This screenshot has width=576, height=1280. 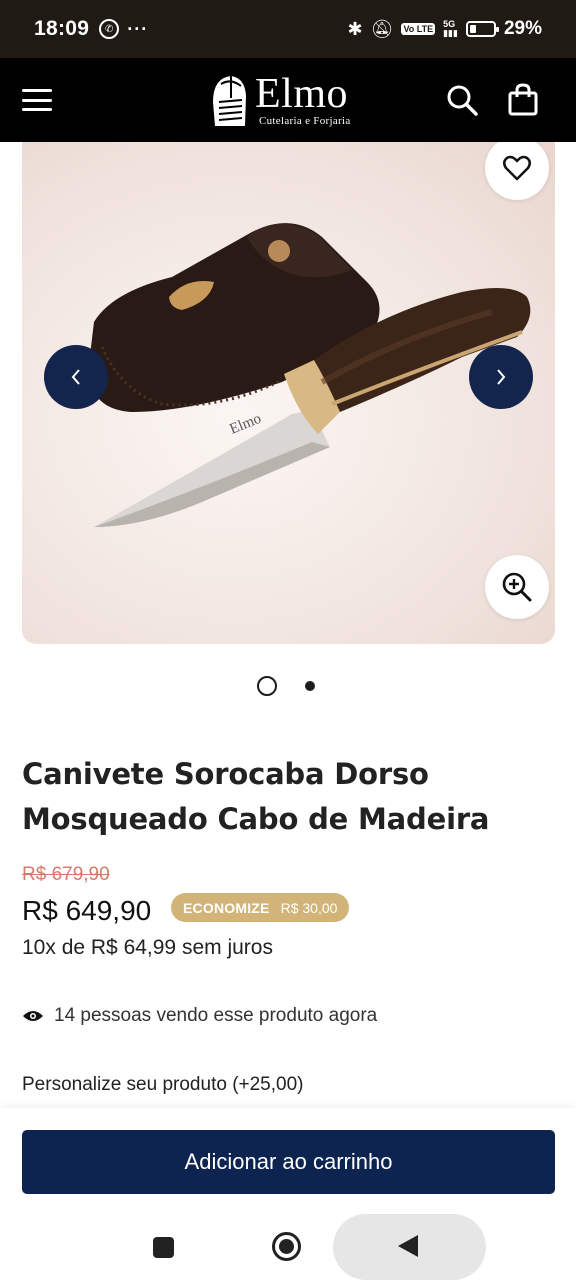 What do you see at coordinates (33, 1016) in the screenshot?
I see `eye-icon` at bounding box center [33, 1016].